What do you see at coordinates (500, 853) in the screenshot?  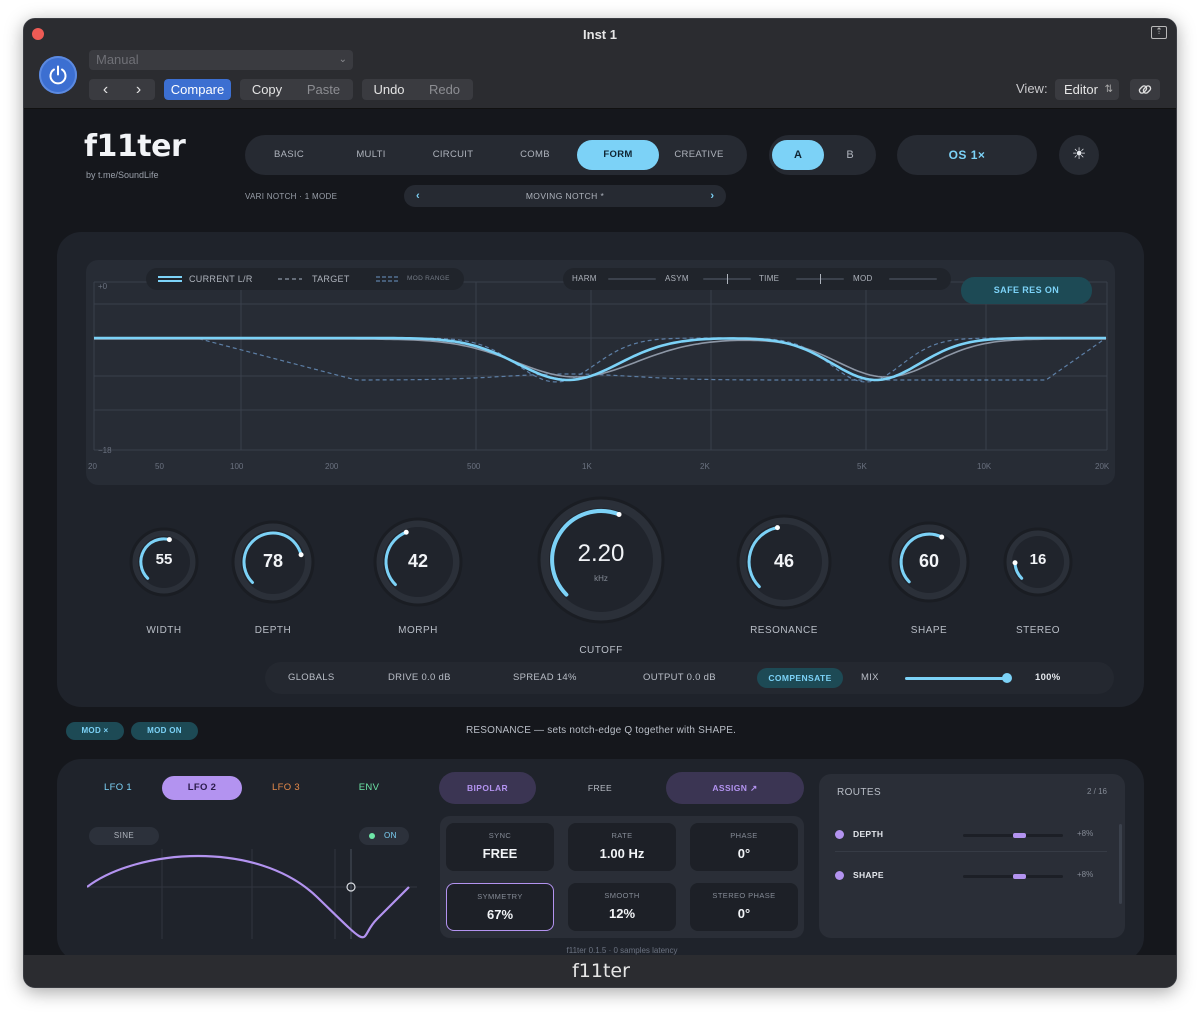 I see `sync-value: FREE` at bounding box center [500, 853].